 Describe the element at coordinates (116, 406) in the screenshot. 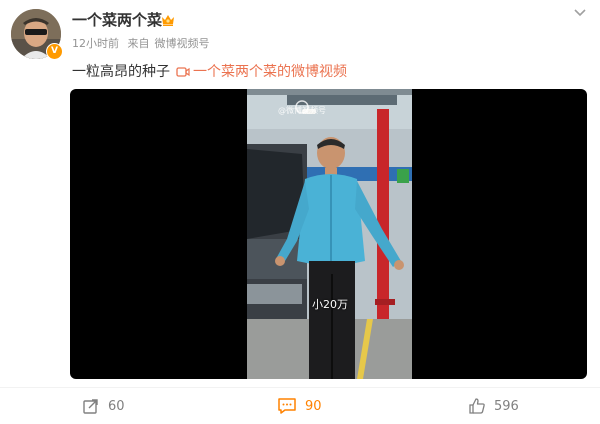

I see `forward-count: 60` at that location.